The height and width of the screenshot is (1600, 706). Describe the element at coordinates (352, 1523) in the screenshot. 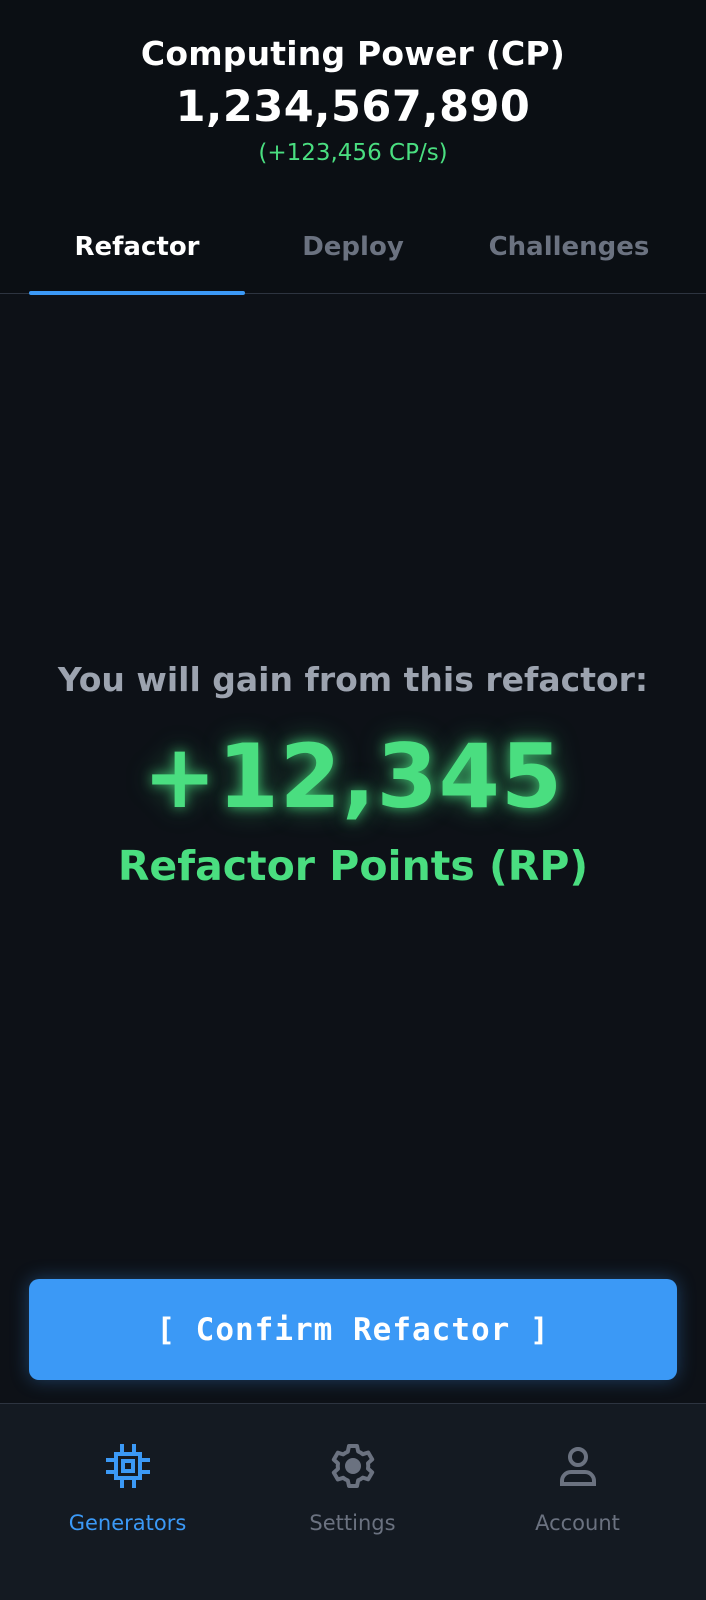

I see `nav-label-settings: Settings` at that location.